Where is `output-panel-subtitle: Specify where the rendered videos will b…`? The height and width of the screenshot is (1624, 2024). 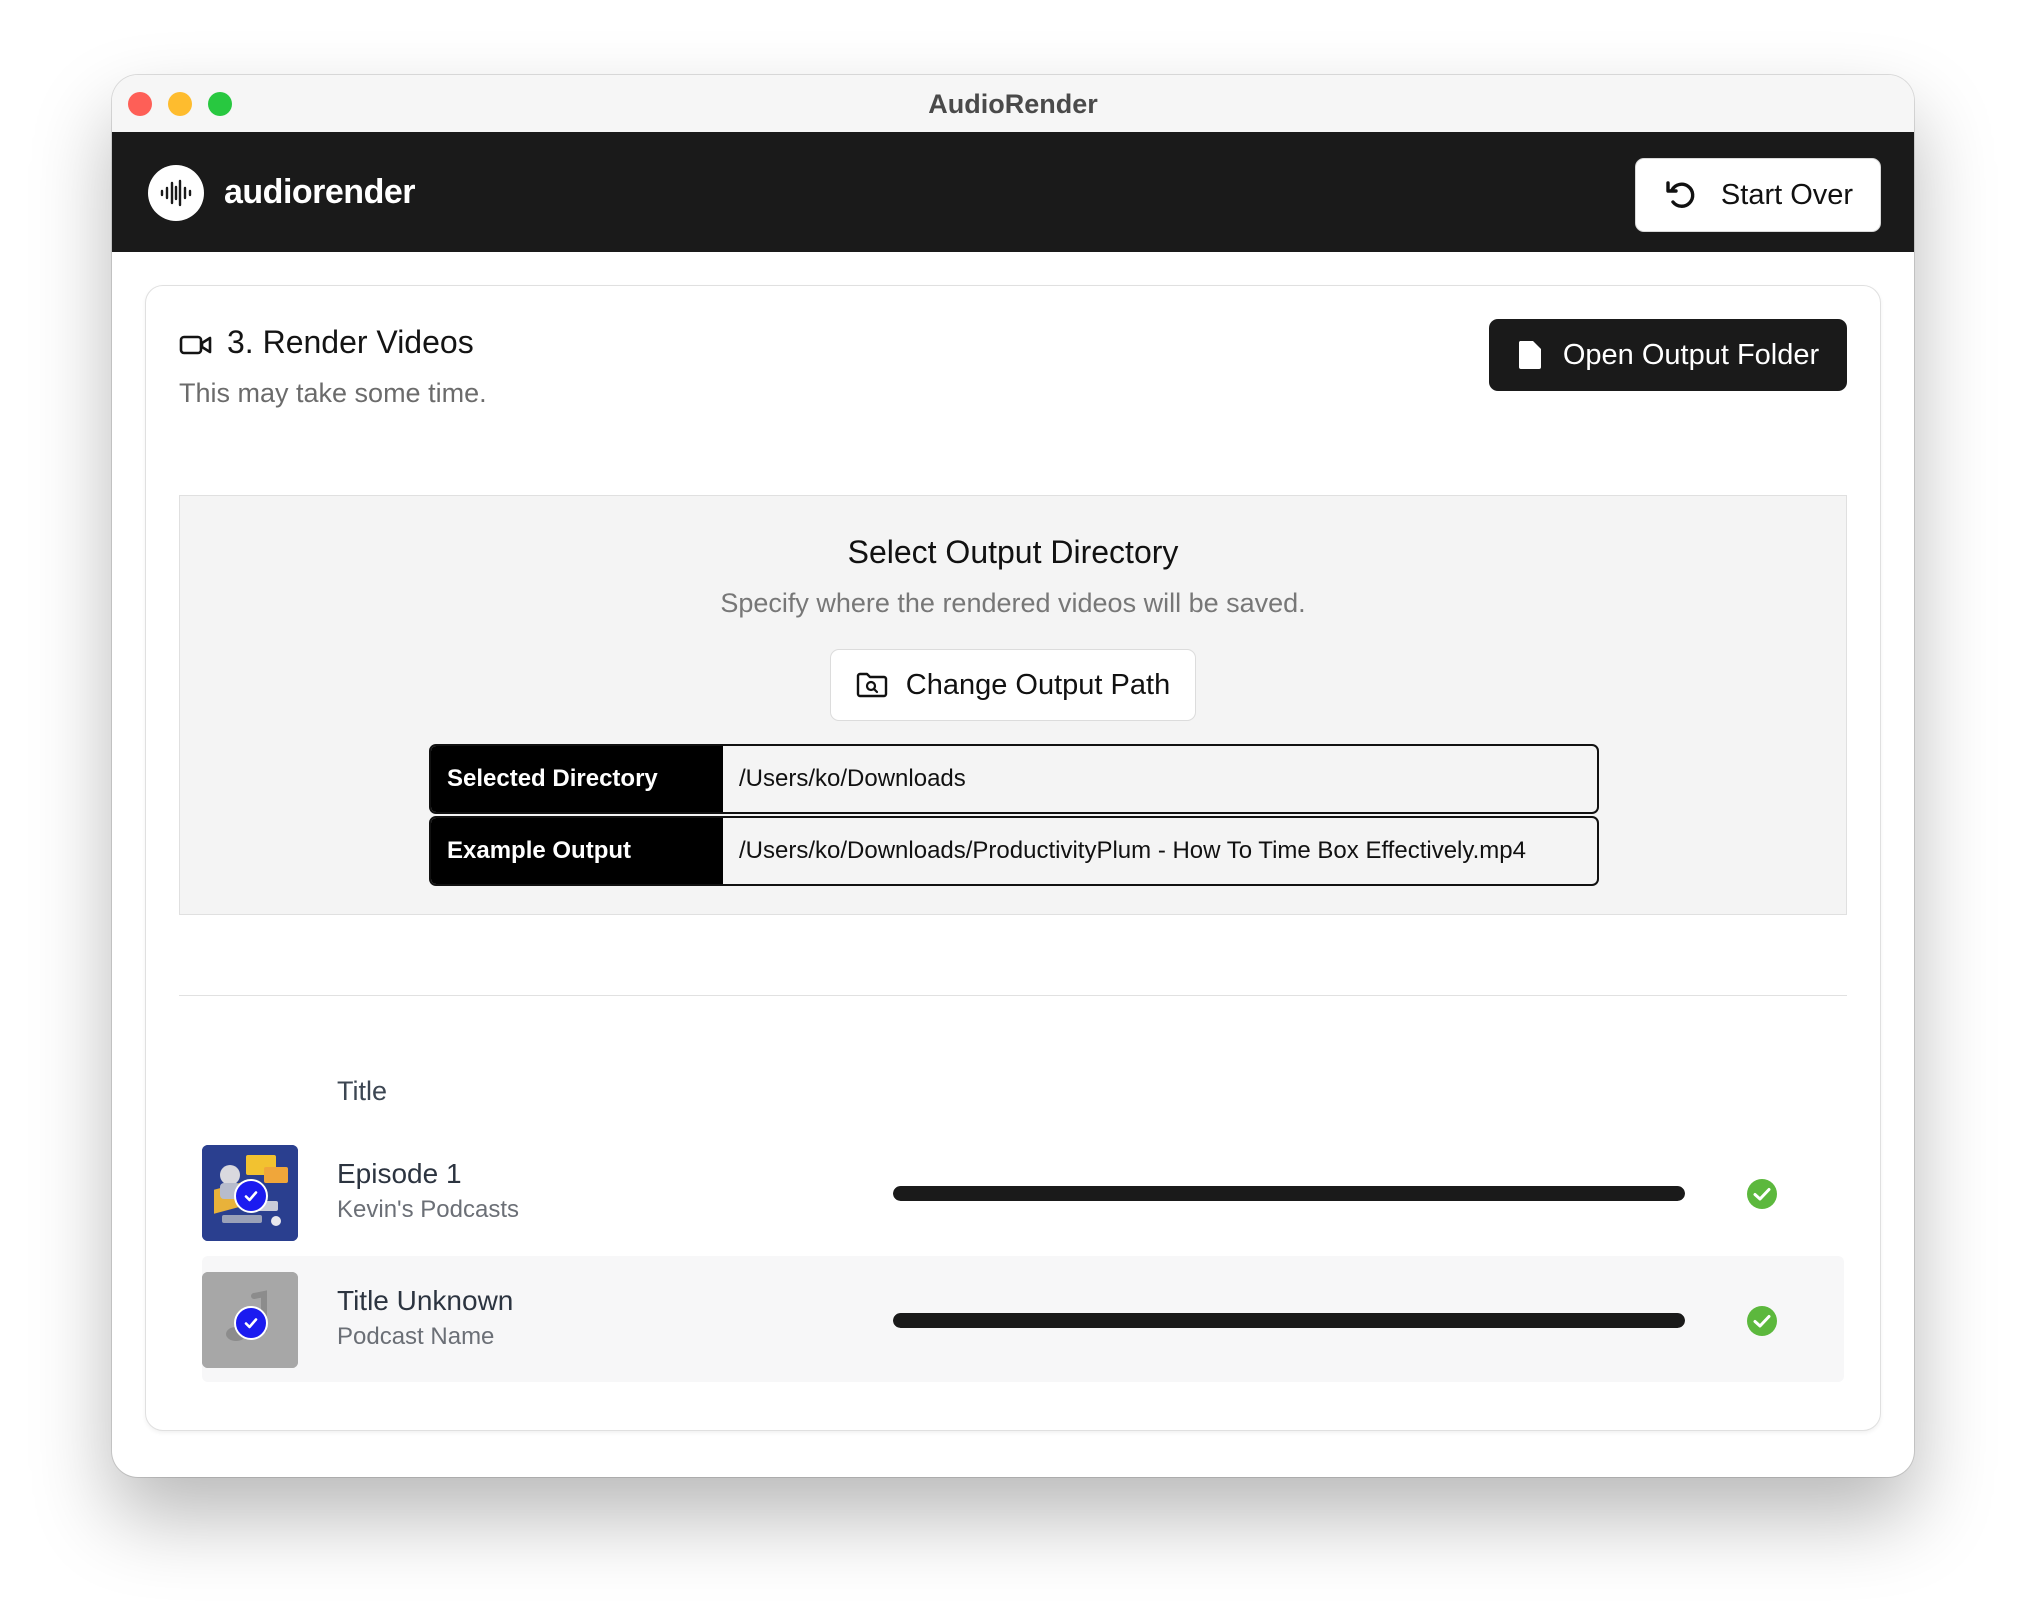
output-panel-subtitle: Specify where the rendered videos will b… is located at coordinates (1013, 603).